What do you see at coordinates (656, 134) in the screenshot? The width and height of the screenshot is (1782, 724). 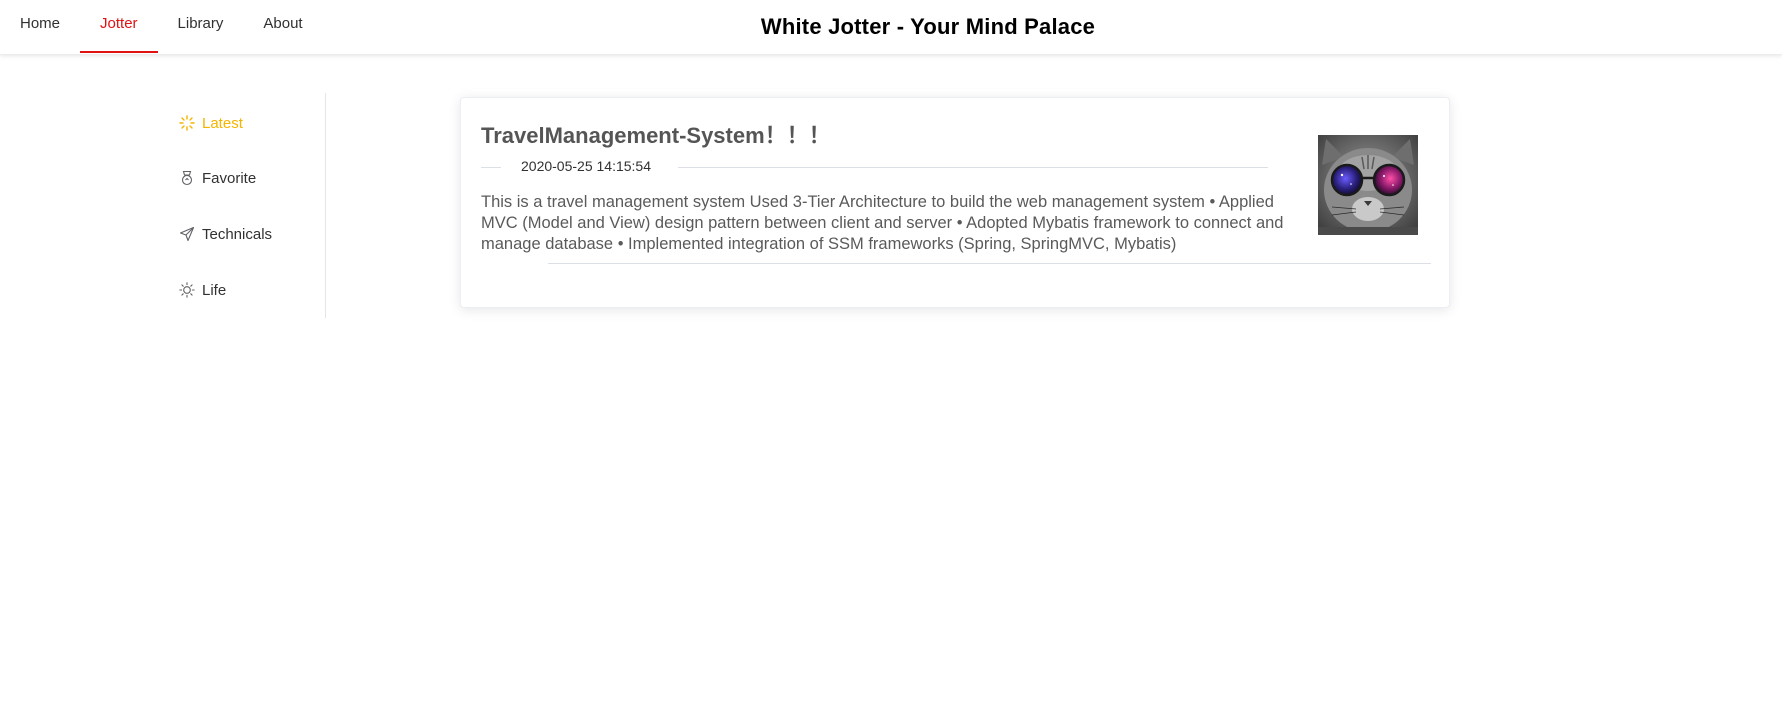 I see `article-title: TravelManagement-System！！！` at bounding box center [656, 134].